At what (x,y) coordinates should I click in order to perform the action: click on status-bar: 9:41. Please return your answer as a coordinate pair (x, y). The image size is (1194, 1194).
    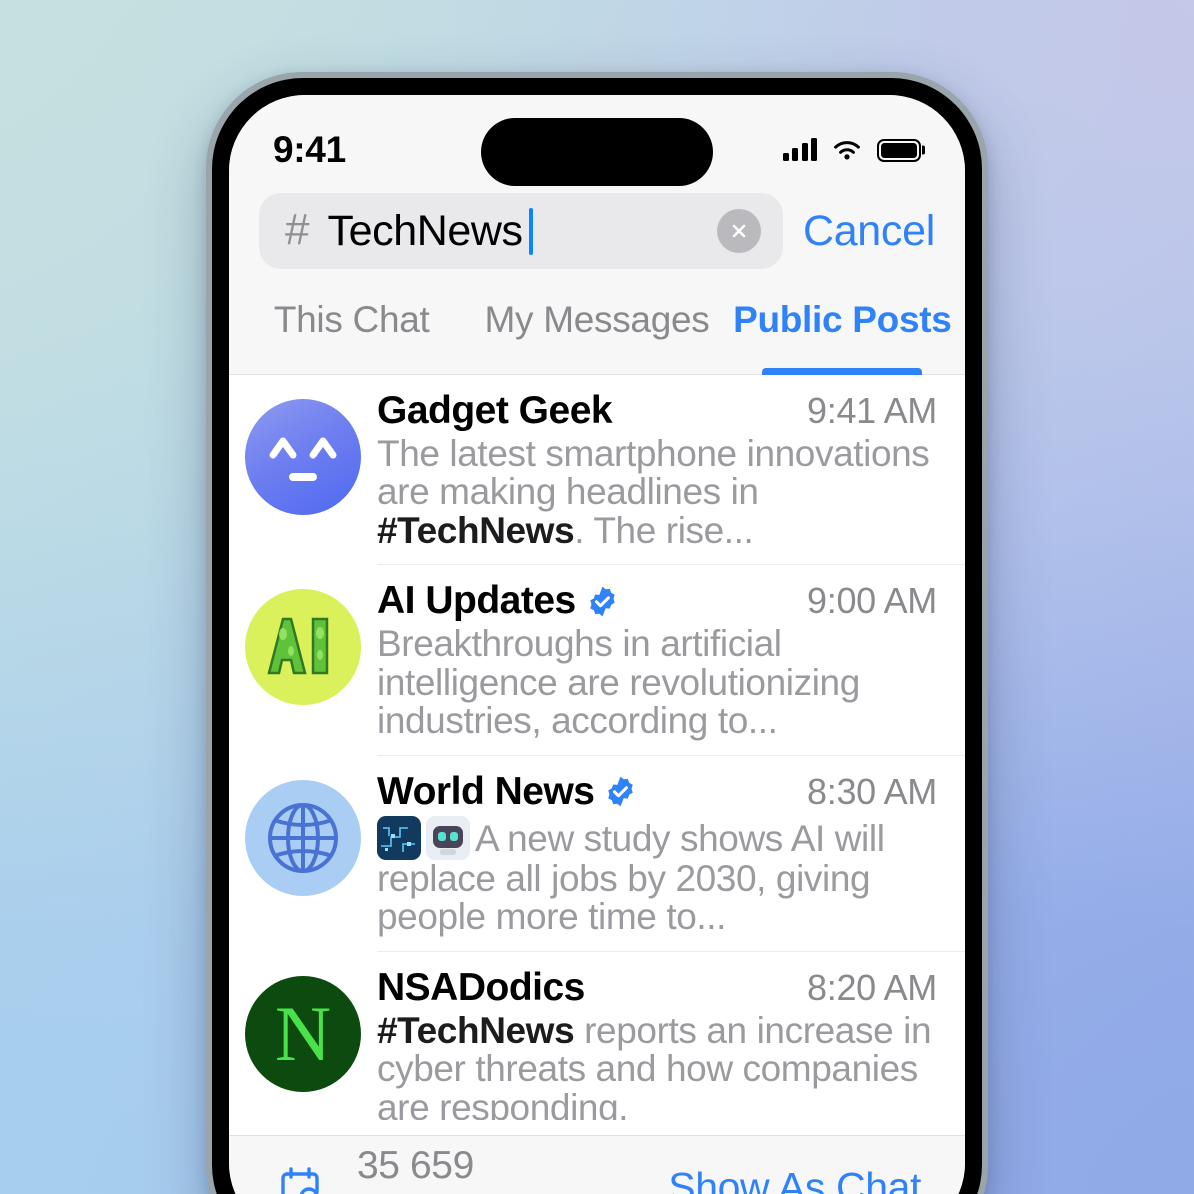
    Looking at the image, I should click on (597, 142).